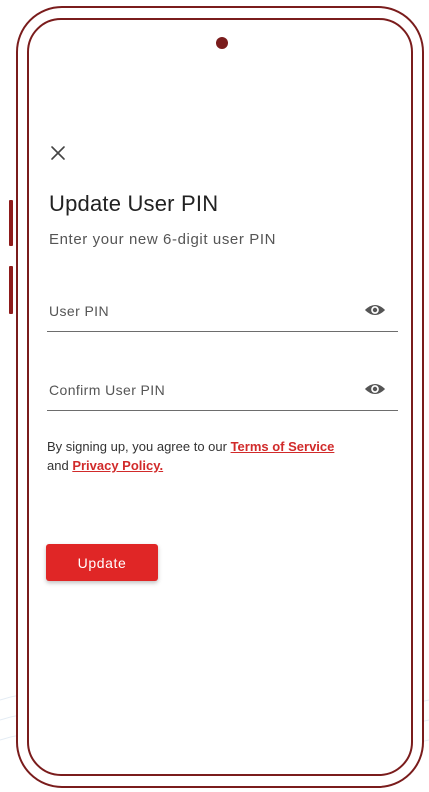  I want to click on phone-side-button-upper, so click(11, 223).